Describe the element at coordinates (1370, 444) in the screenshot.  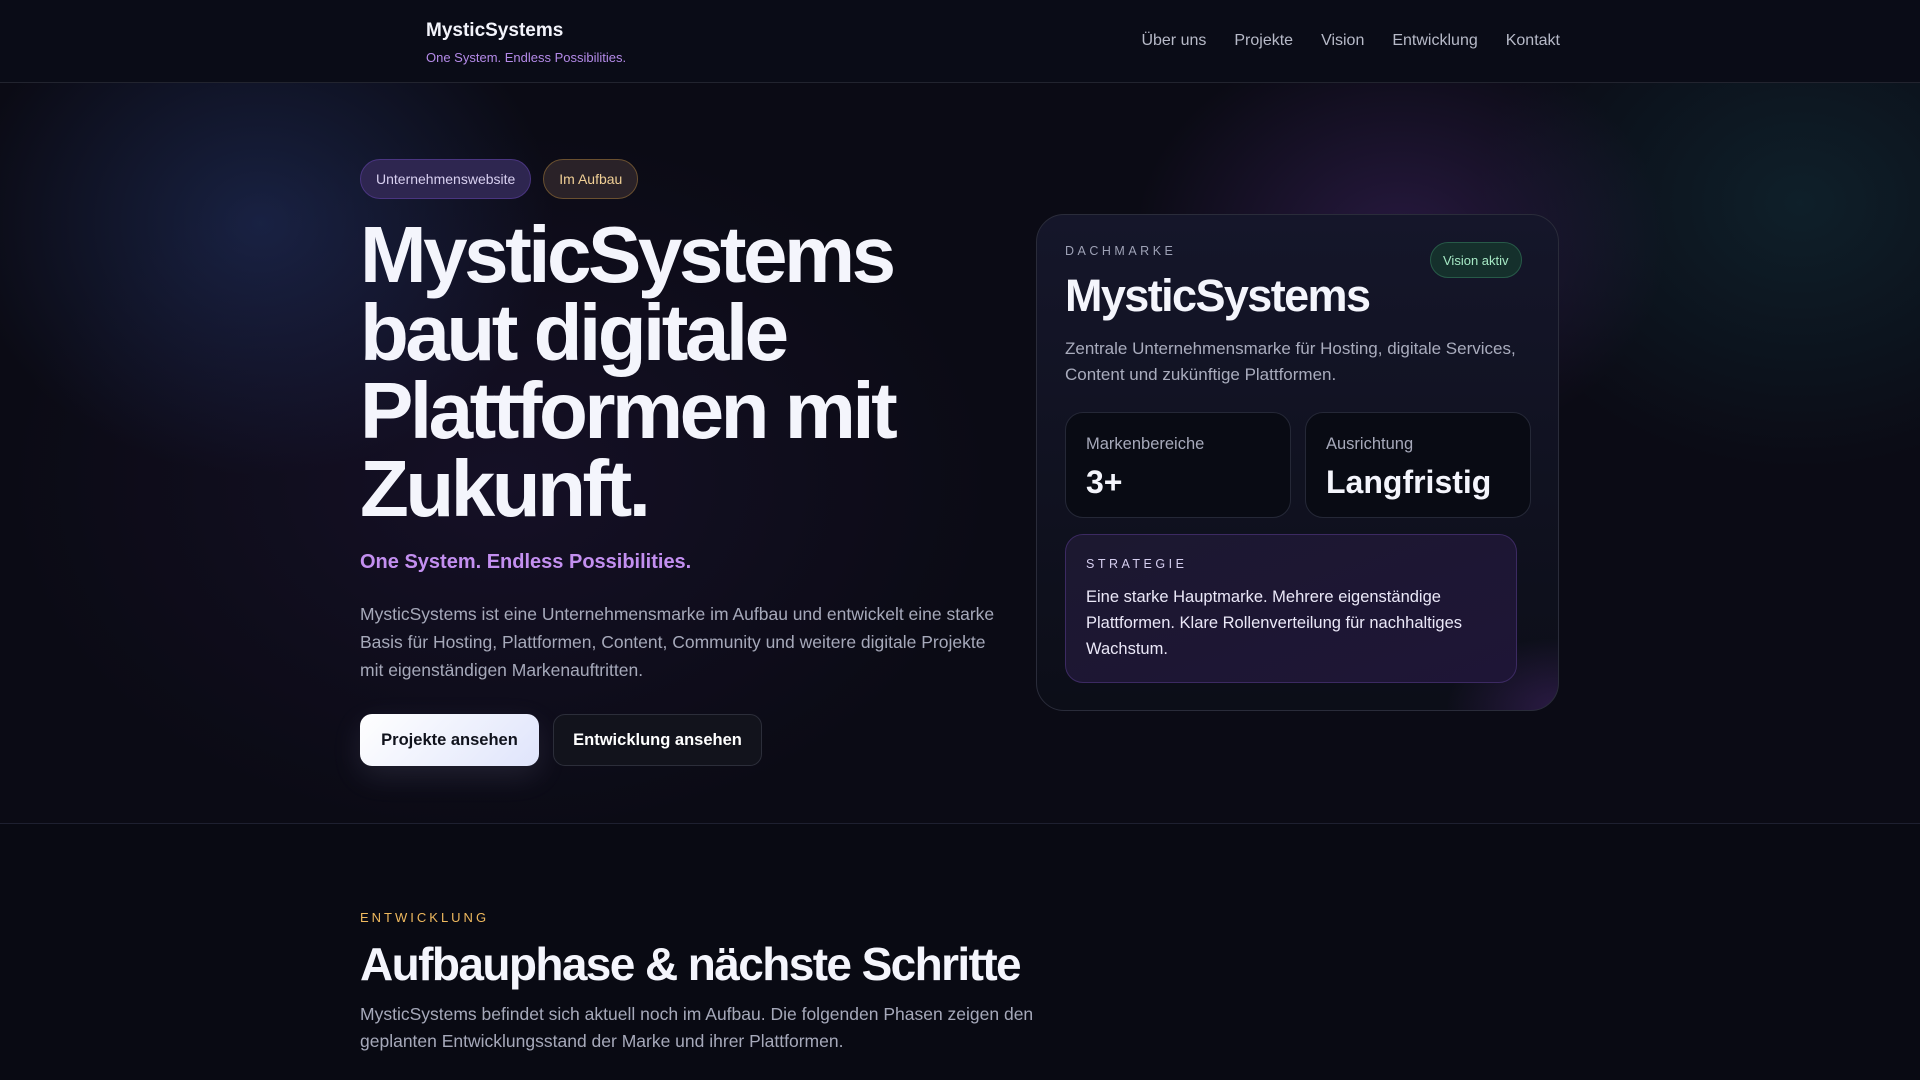
I see `stat-label: Ausrichtung` at that location.